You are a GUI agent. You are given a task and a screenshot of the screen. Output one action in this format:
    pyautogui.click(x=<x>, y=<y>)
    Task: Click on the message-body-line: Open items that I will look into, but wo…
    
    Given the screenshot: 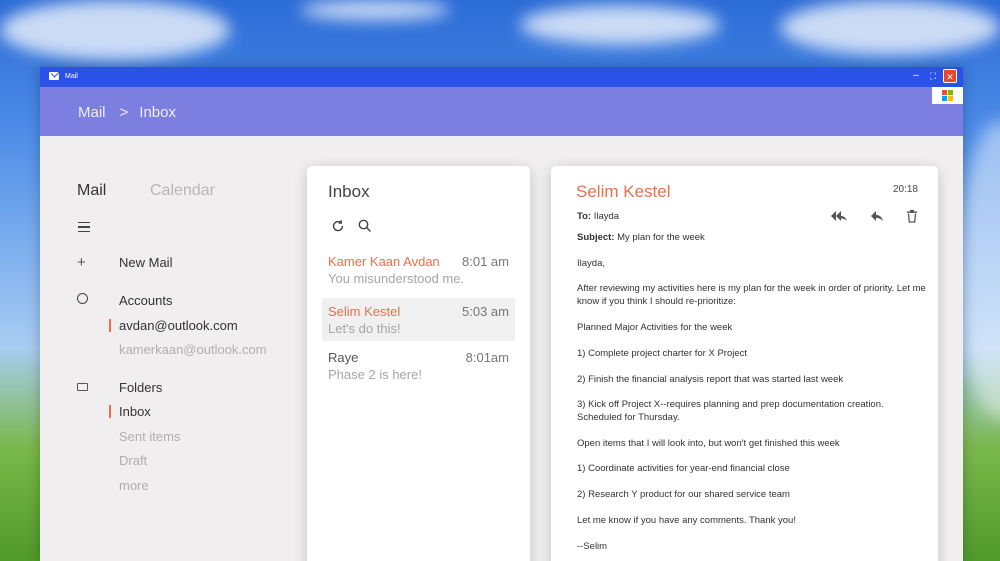 What is the action you would take?
    pyautogui.click(x=708, y=443)
    